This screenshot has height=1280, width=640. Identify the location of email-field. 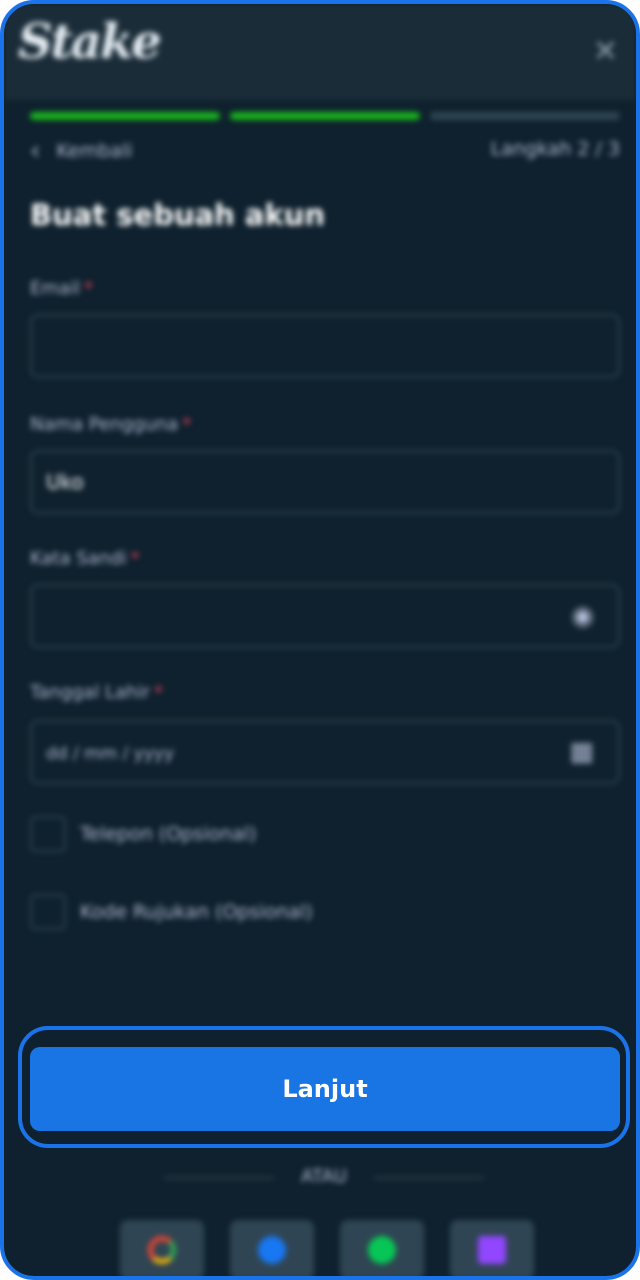
(325, 346).